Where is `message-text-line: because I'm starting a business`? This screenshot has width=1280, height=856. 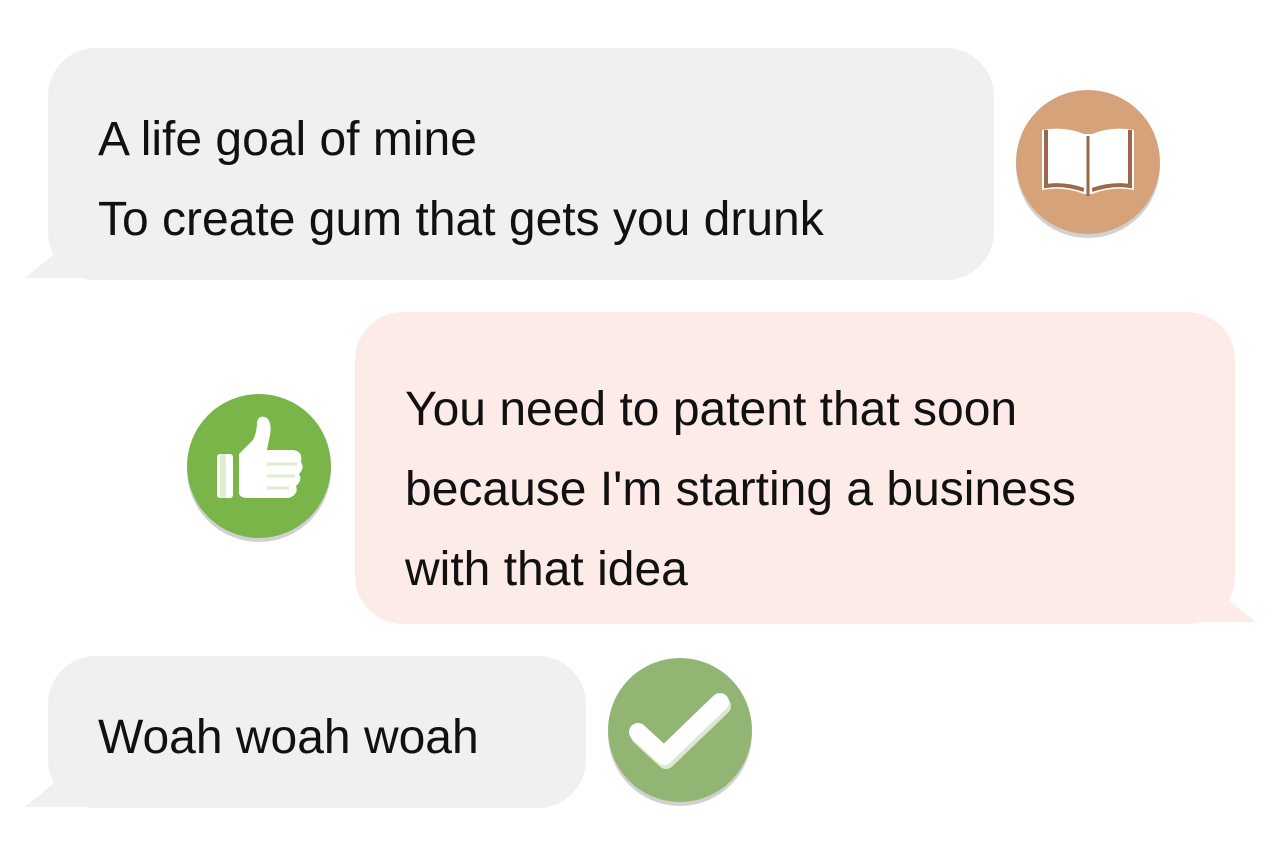 message-text-line: because I'm starting a business is located at coordinates (740, 489).